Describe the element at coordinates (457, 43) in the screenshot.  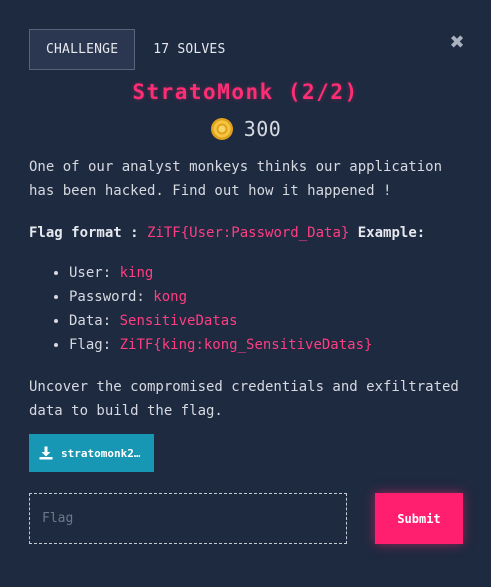
I see `close-icon: ✖` at that location.